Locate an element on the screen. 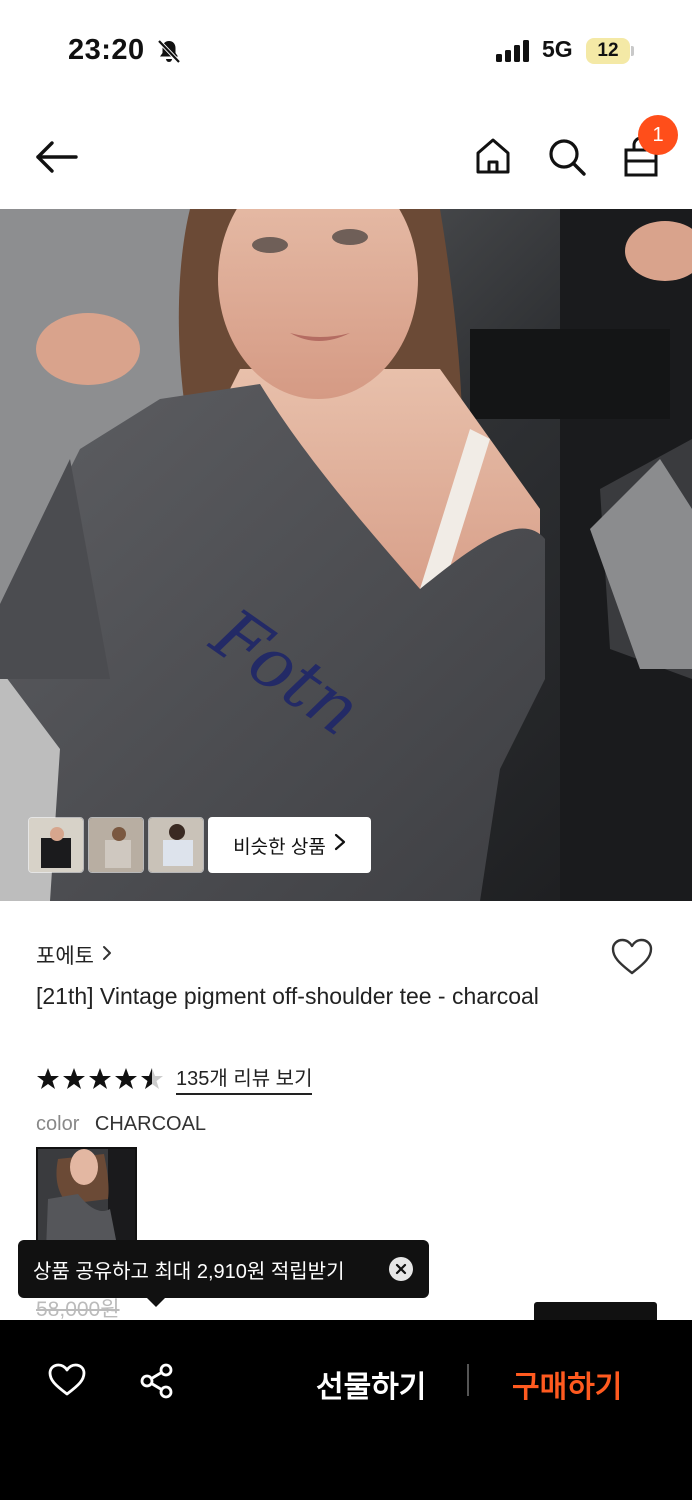 This screenshot has width=692, height=1500. battery-icon: 12 is located at coordinates (608, 51).